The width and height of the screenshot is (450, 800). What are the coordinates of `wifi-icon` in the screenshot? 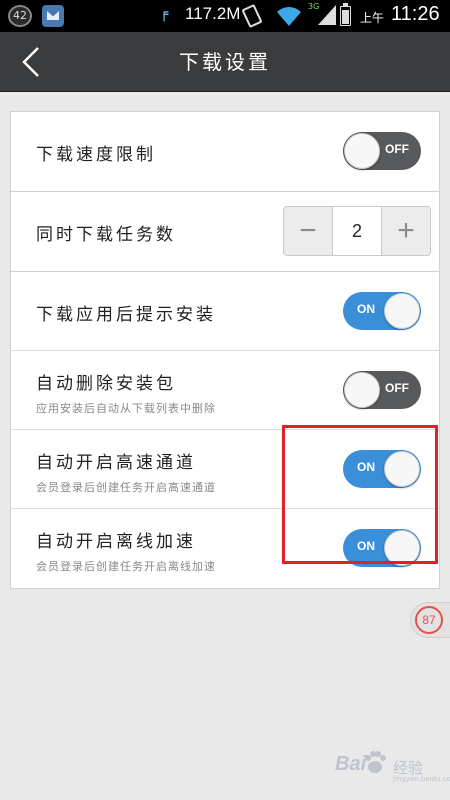 It's located at (289, 16).